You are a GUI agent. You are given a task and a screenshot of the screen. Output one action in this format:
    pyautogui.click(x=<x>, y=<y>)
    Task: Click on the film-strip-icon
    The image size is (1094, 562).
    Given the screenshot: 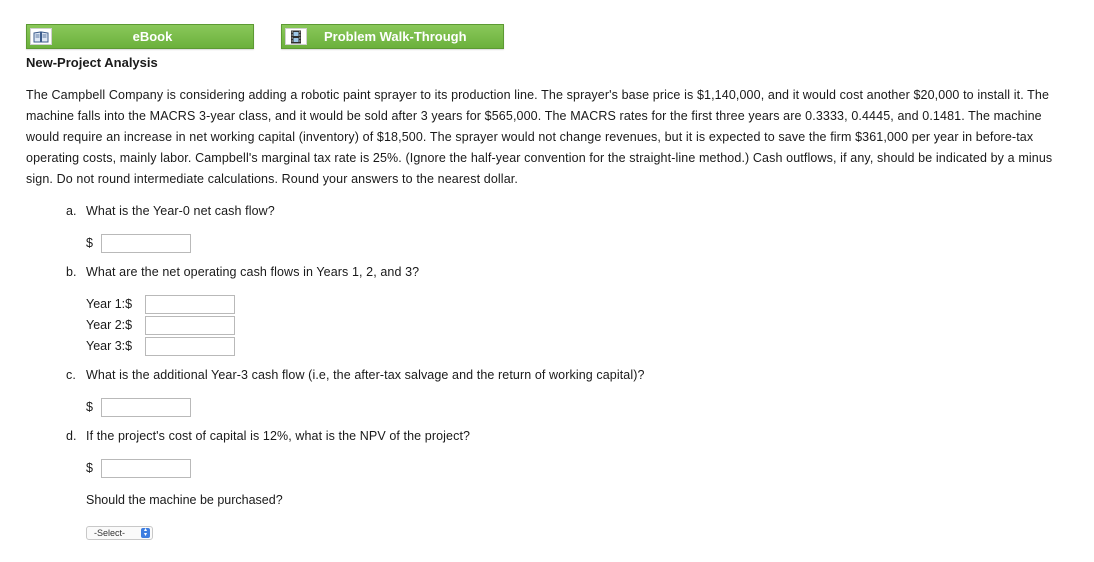 What is the action you would take?
    pyautogui.click(x=296, y=36)
    